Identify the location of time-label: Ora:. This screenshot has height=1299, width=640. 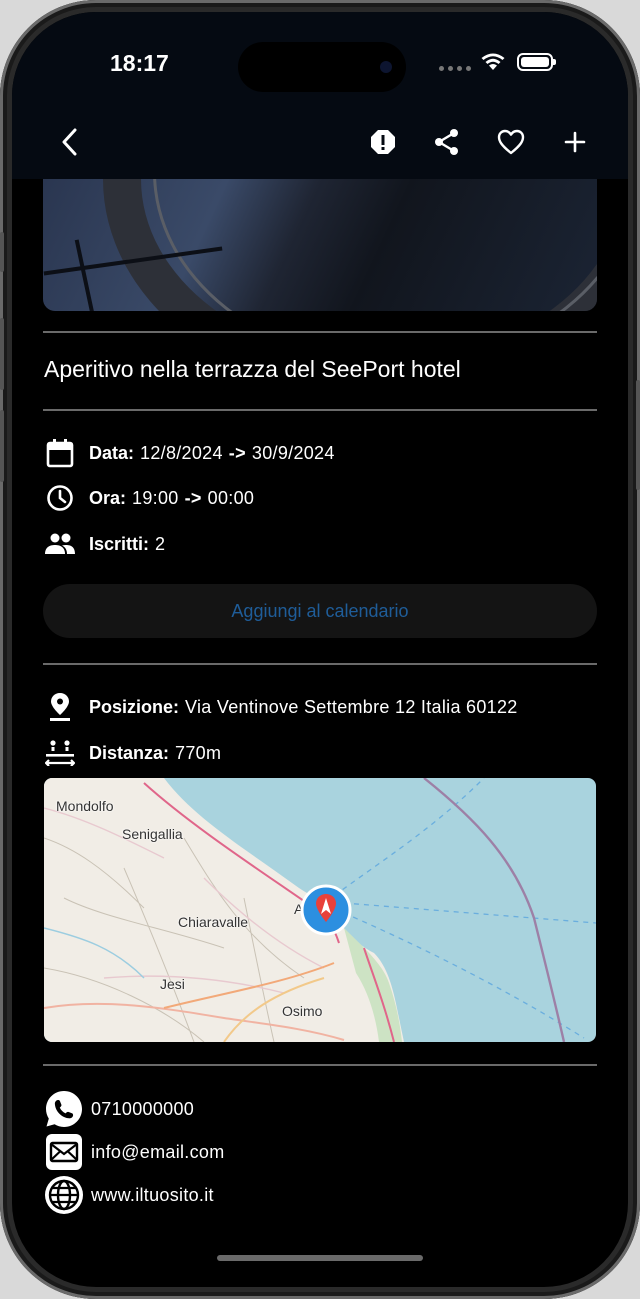
(108, 497).